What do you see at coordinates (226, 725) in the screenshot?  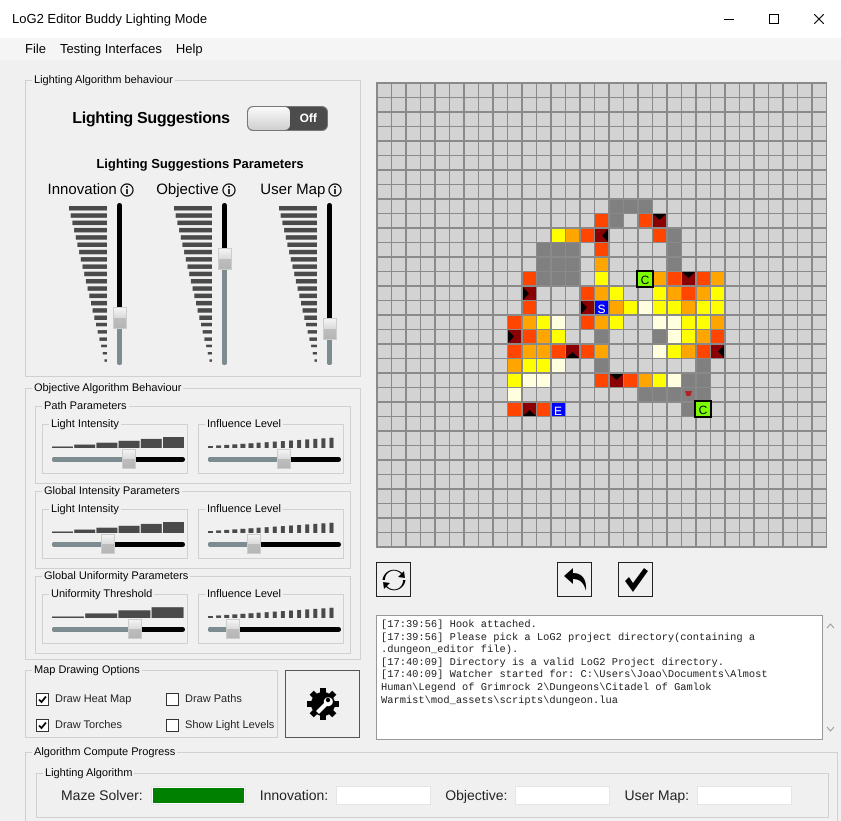 I see `checkbox: Show Light Levels` at bounding box center [226, 725].